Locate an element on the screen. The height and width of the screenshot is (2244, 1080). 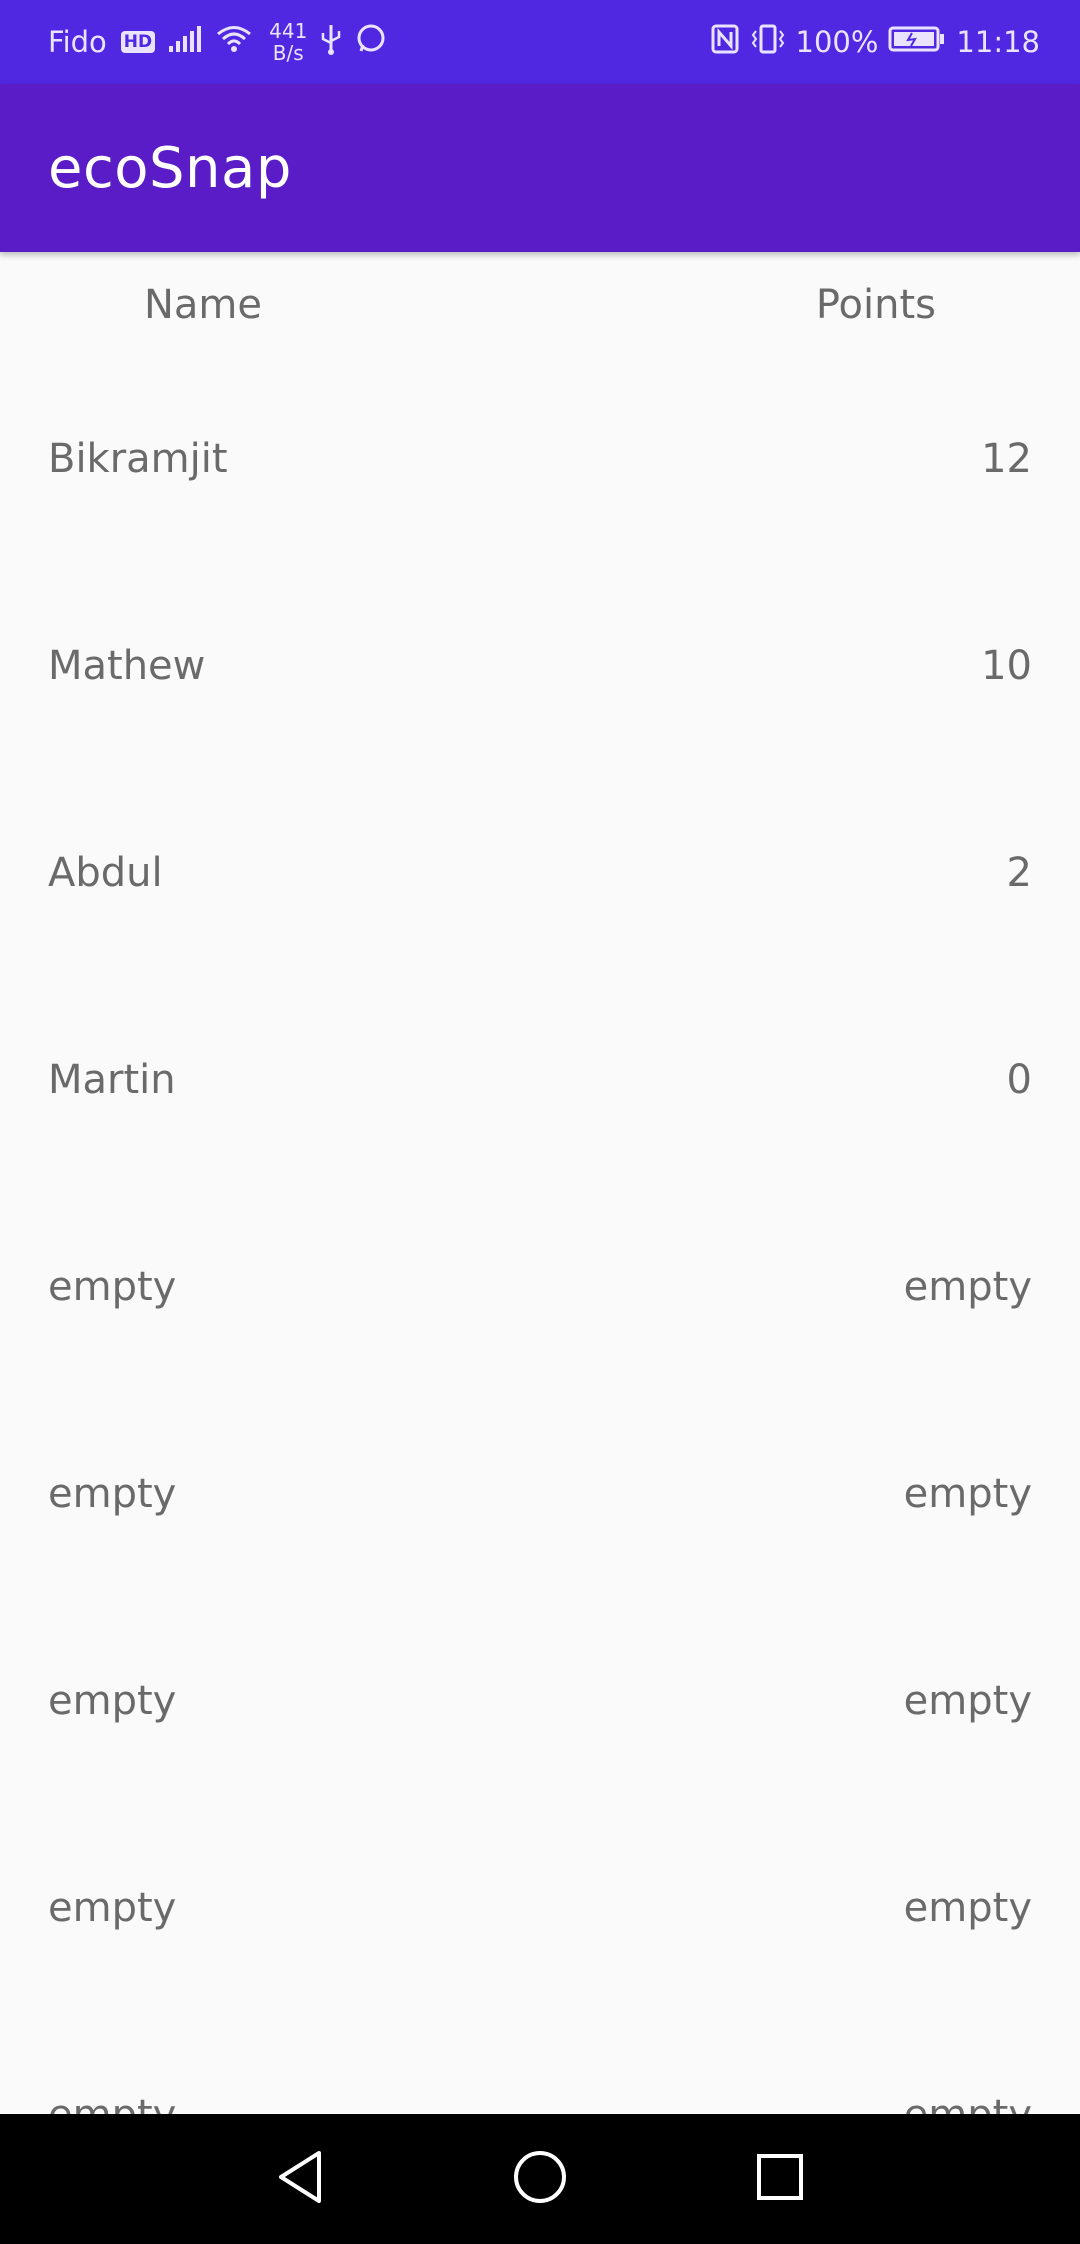
net-speed-unit: B/s is located at coordinates (288, 53).